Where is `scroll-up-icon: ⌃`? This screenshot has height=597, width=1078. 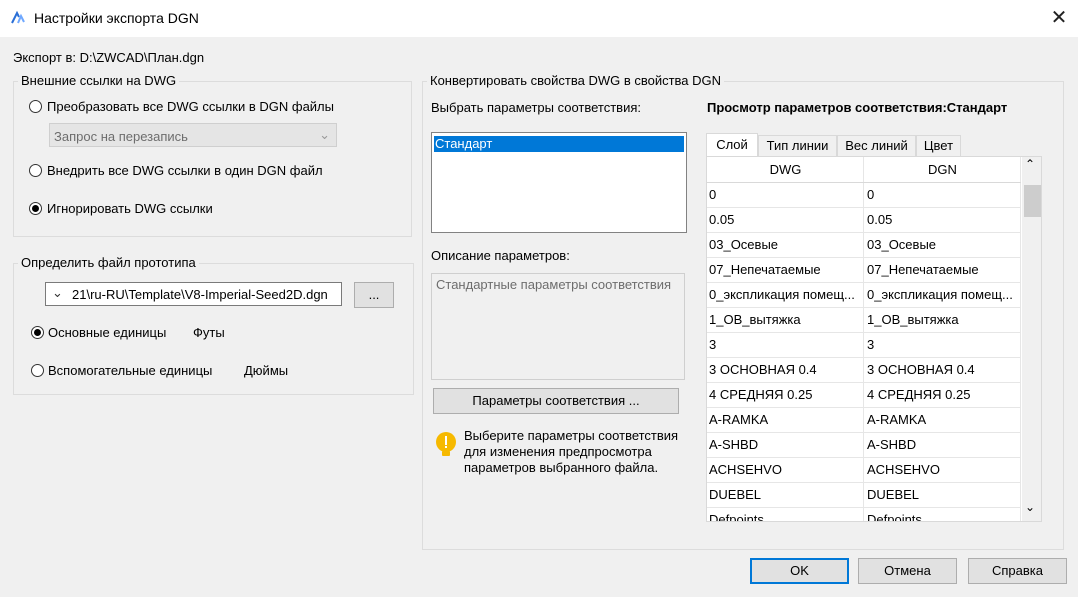
scroll-up-icon: ⌃ is located at coordinates (1030, 164).